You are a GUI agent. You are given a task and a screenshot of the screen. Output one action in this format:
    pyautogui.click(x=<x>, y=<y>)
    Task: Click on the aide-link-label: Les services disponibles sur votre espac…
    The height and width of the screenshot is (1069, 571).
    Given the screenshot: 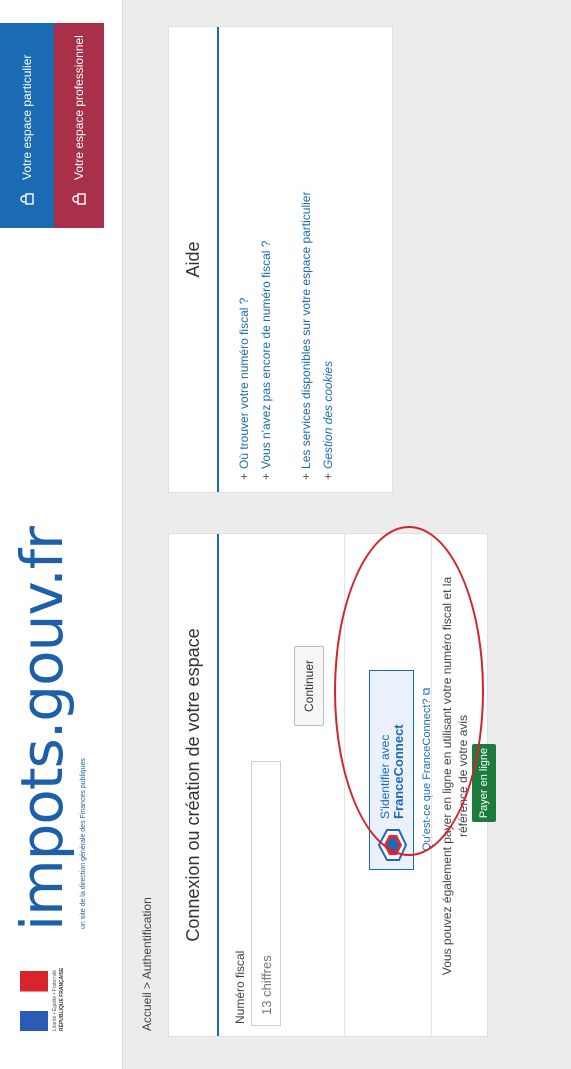 What is the action you would take?
    pyautogui.click(x=306, y=330)
    